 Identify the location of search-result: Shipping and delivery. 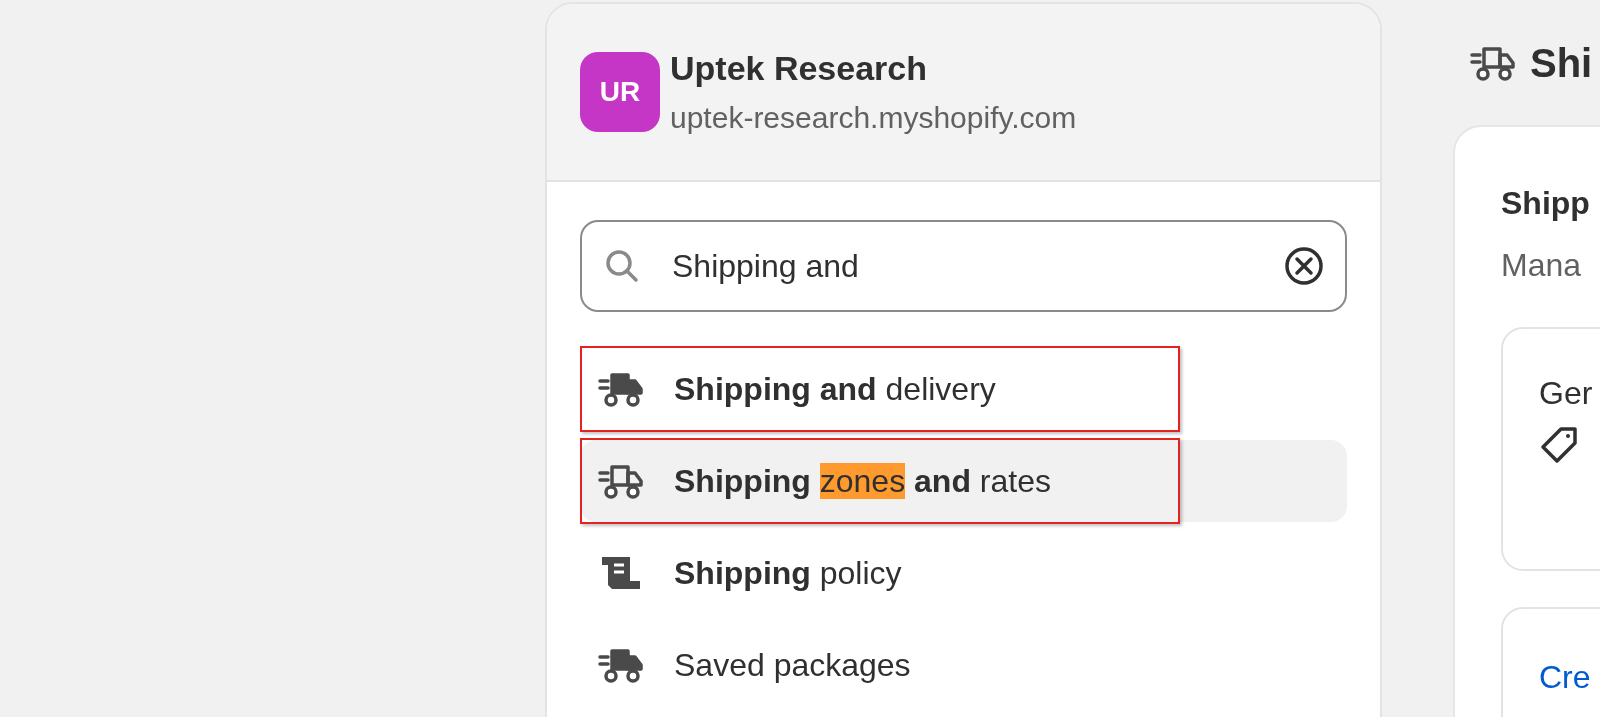
(963, 389).